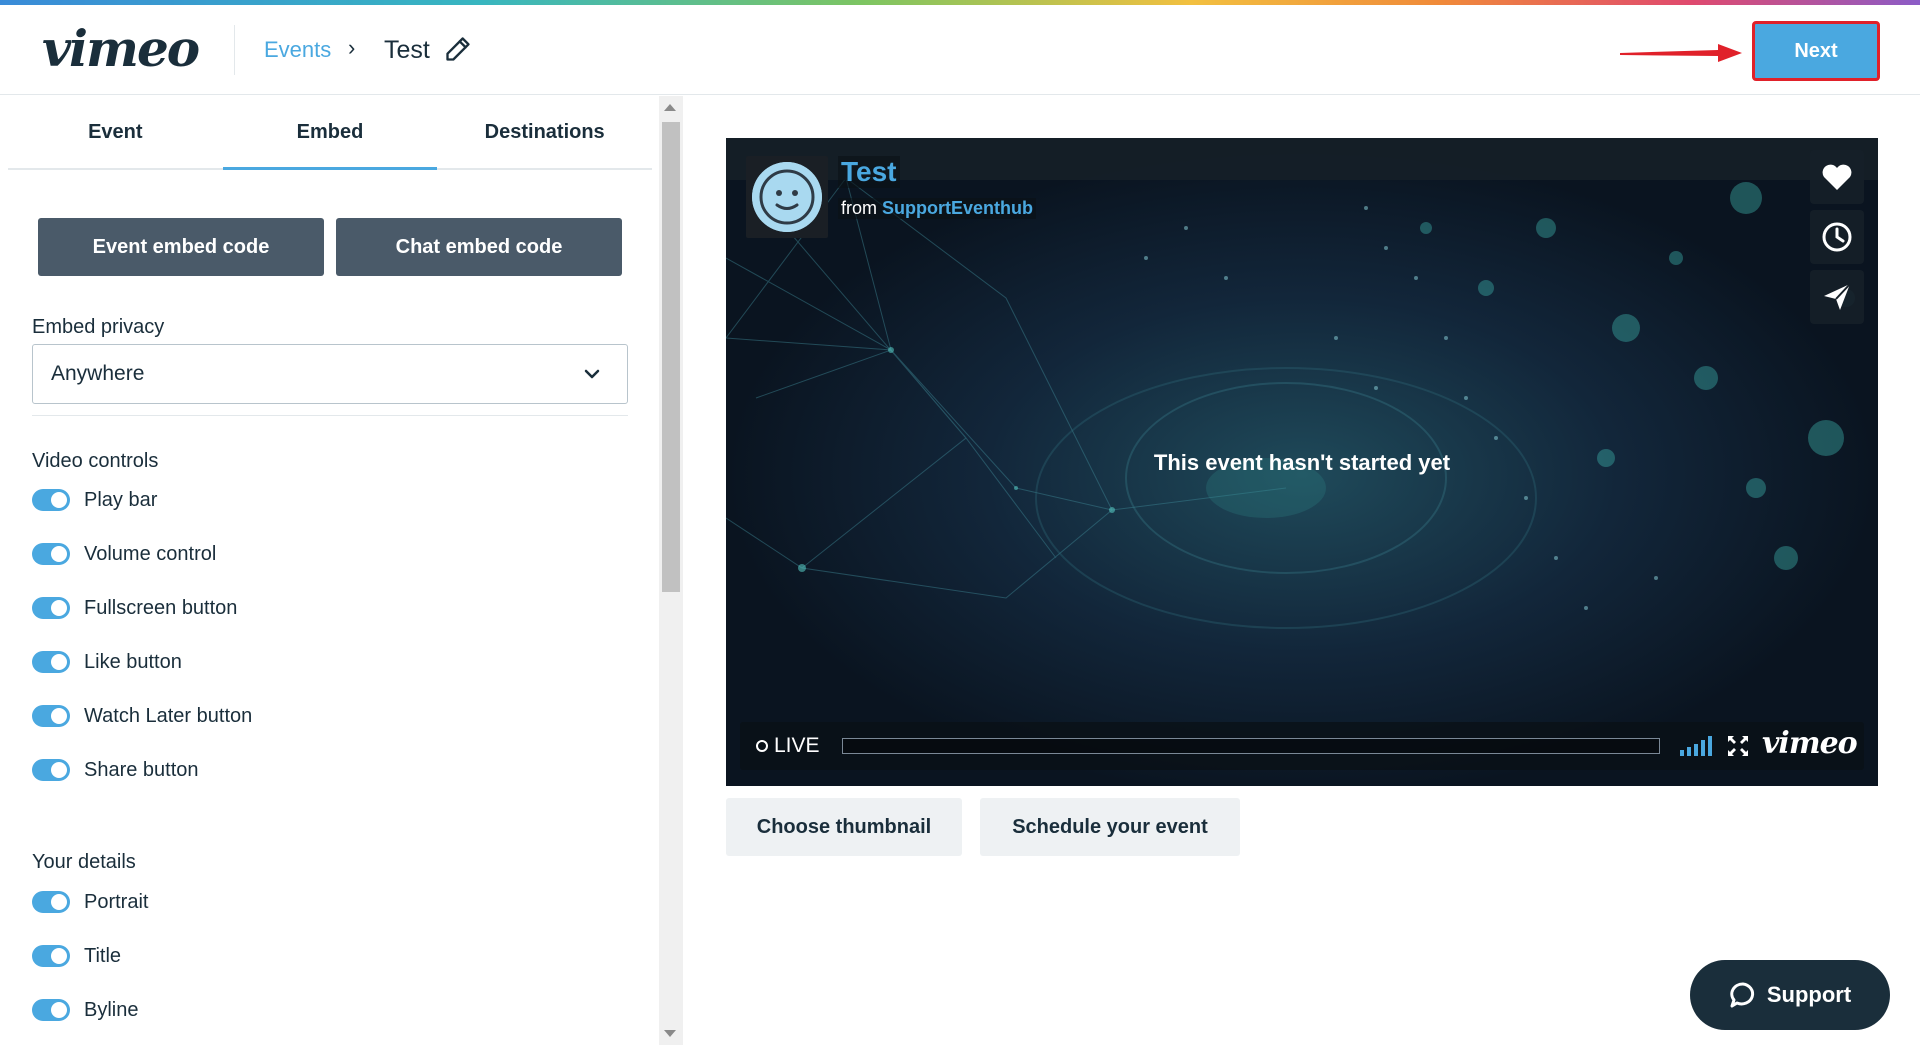 The height and width of the screenshot is (1045, 1920). I want to click on play-bar, so click(1251, 746).